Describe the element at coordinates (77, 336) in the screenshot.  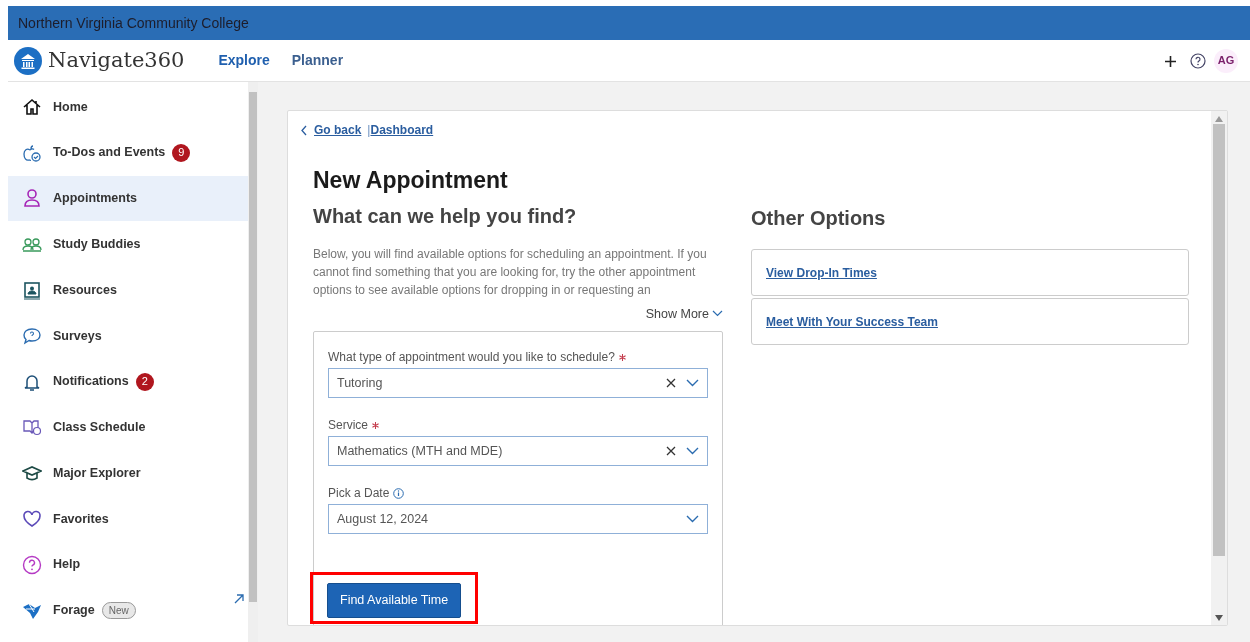
I see `sidebar-label: Surveys` at that location.